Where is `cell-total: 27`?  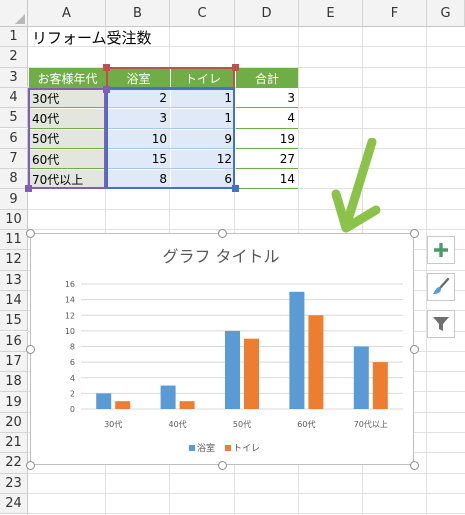
cell-total: 27 is located at coordinates (267, 160).